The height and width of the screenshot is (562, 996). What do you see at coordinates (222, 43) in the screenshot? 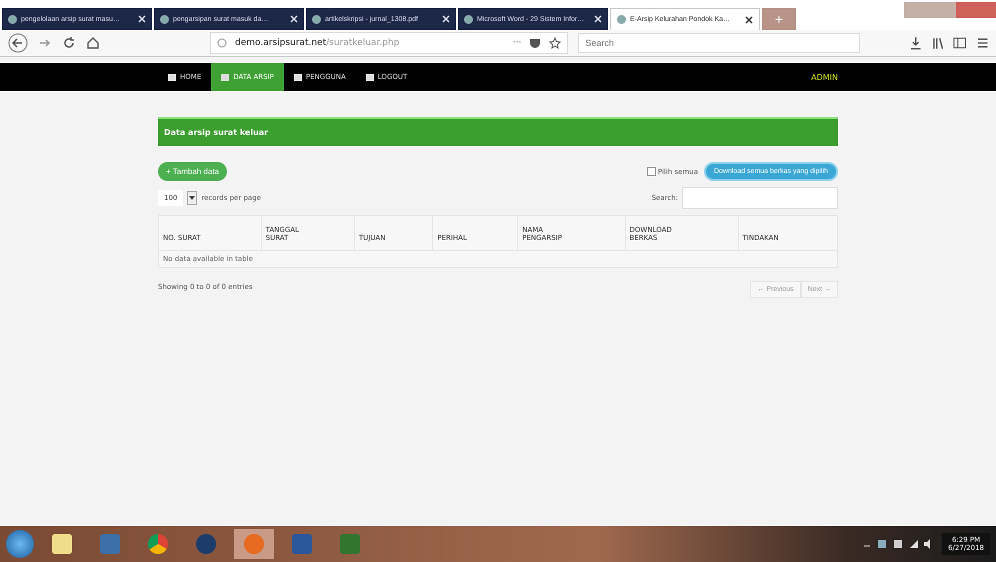
I see `info-icon` at bounding box center [222, 43].